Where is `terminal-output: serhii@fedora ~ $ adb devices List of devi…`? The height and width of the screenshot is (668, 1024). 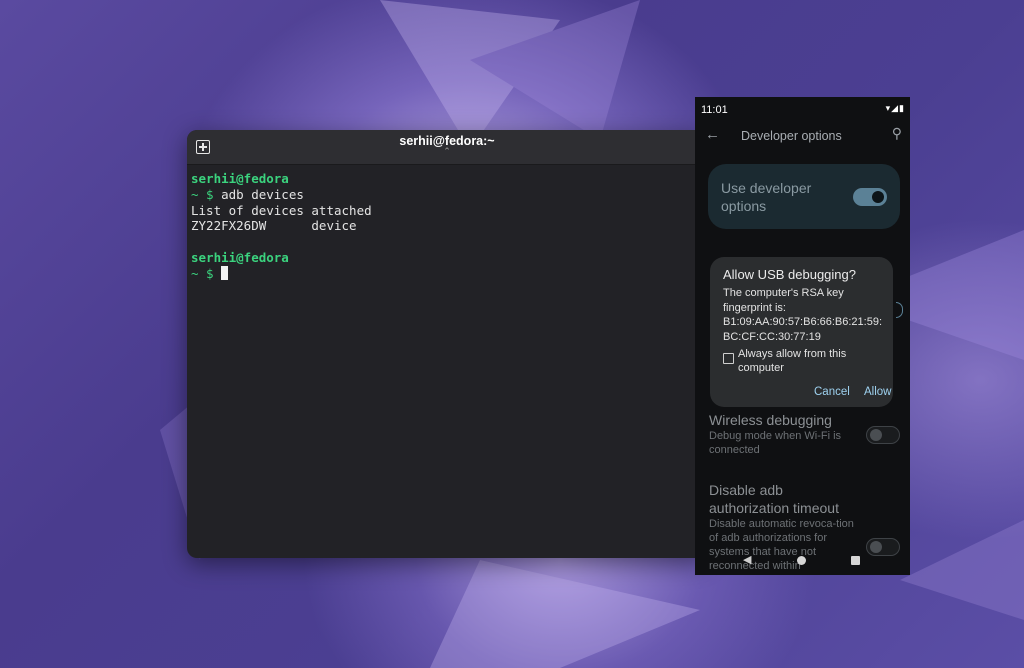 terminal-output: serhii@fedora ~ $ adb devices List of devi… is located at coordinates (447, 226).